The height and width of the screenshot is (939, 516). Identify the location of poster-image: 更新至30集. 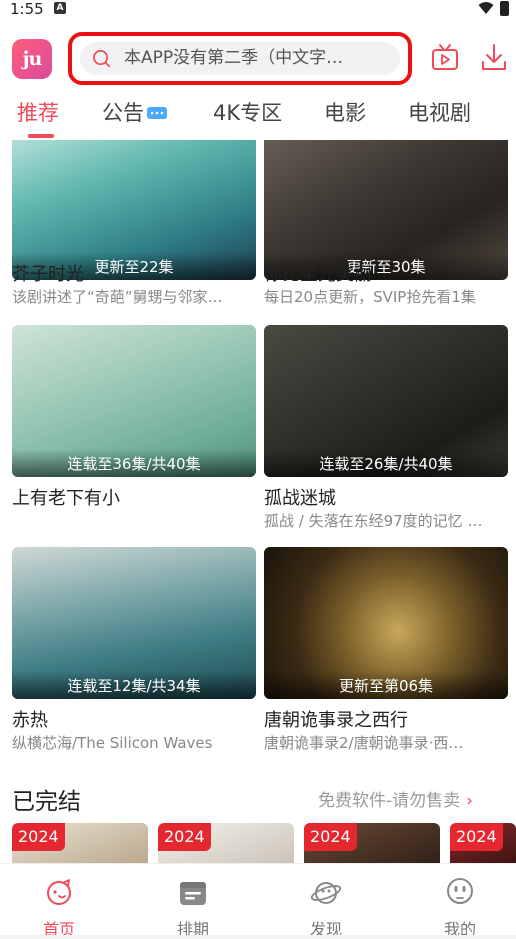
(386, 210).